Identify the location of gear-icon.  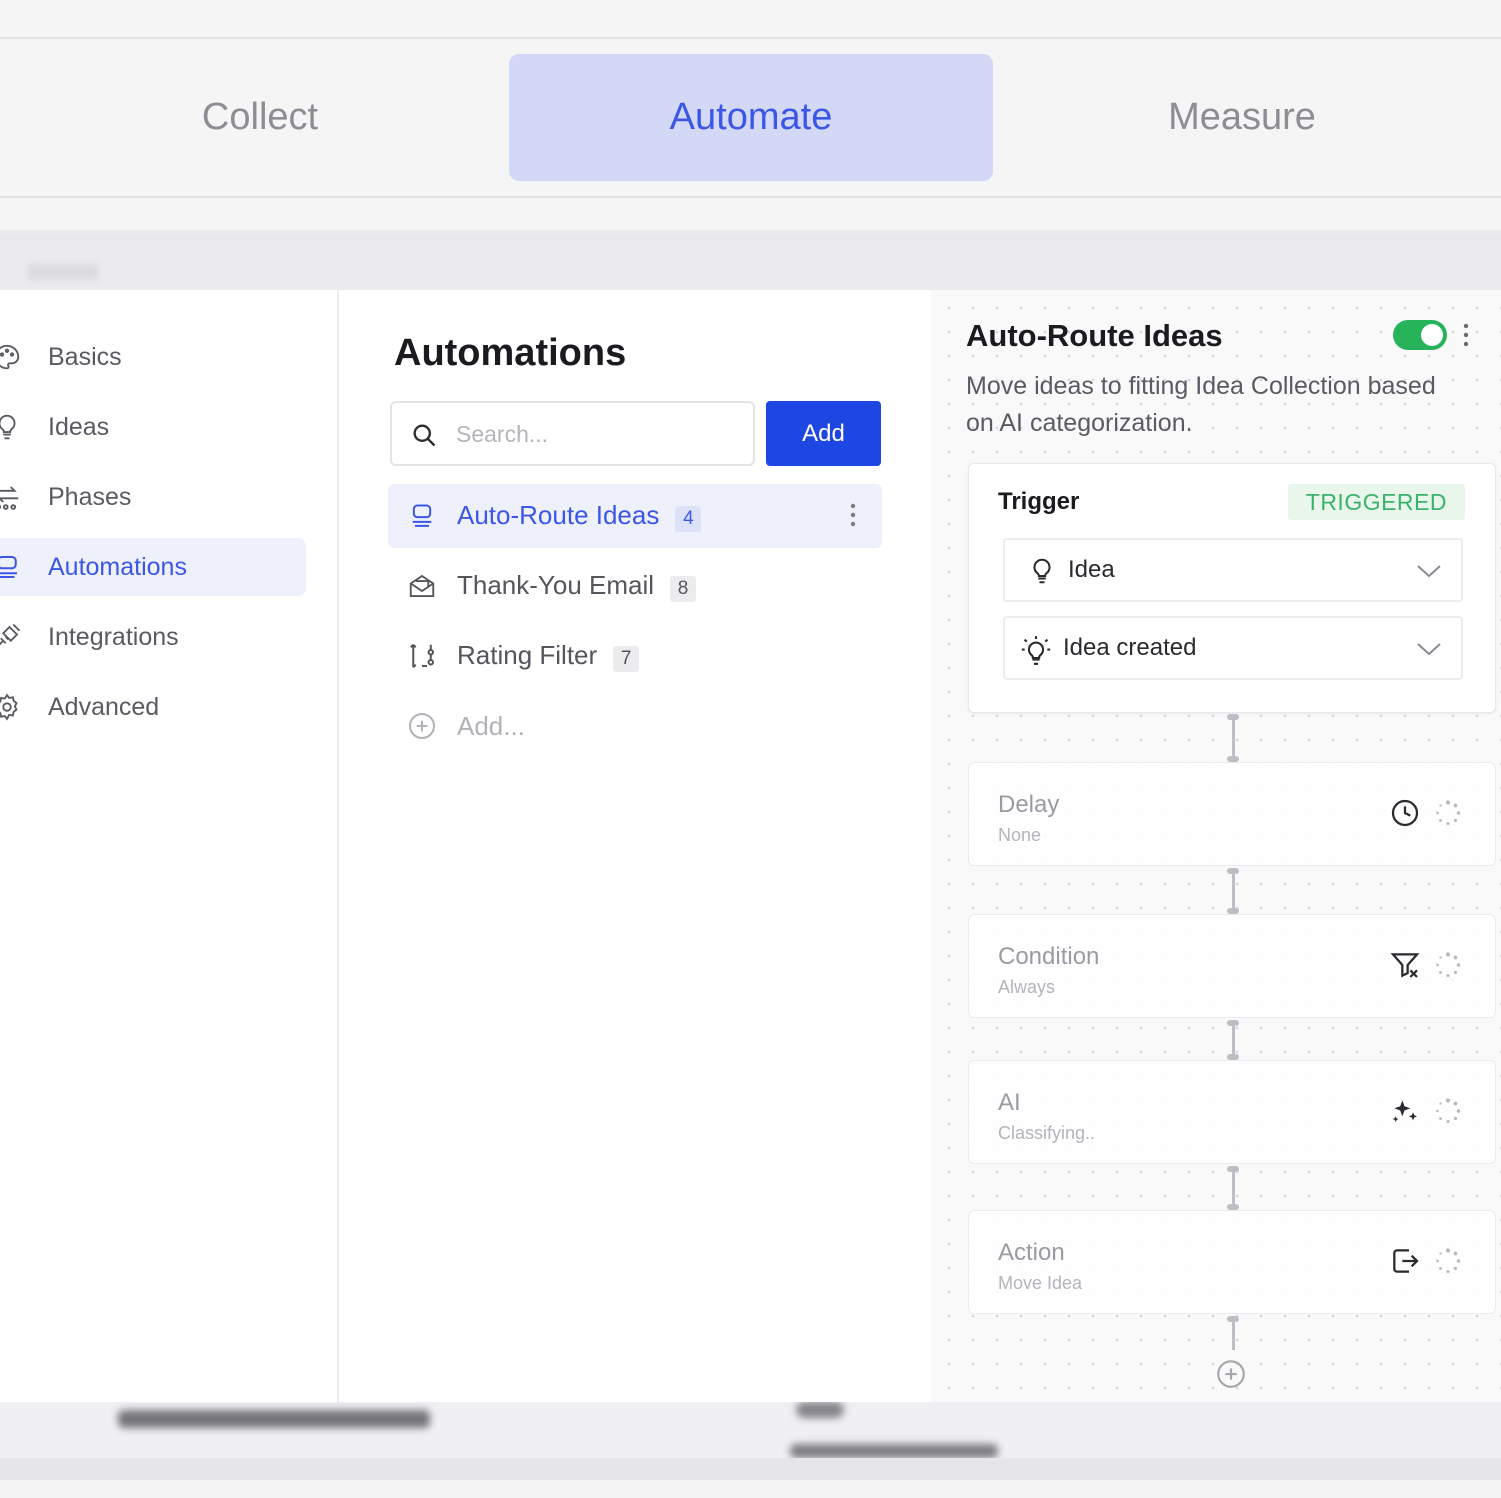
(12, 707).